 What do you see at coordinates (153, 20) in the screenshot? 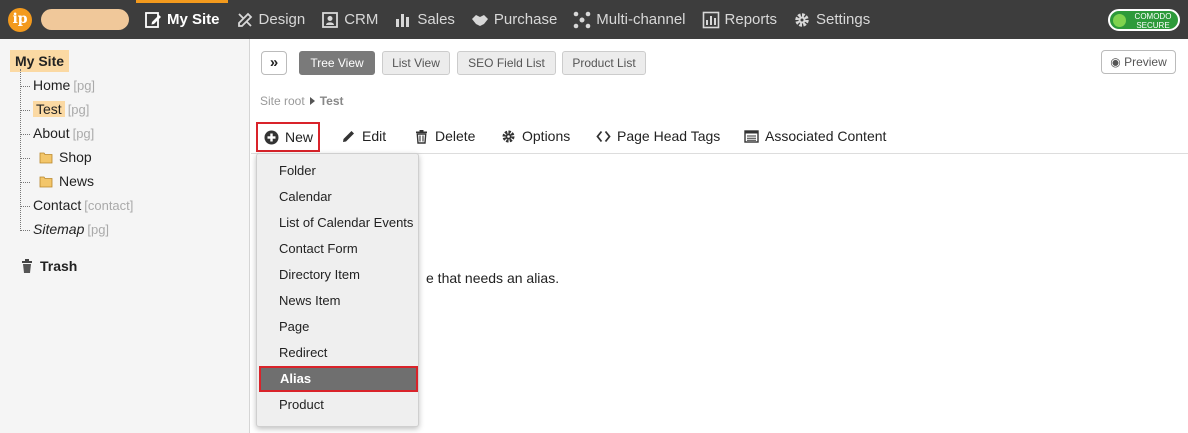
I see `site-edit-icon` at bounding box center [153, 20].